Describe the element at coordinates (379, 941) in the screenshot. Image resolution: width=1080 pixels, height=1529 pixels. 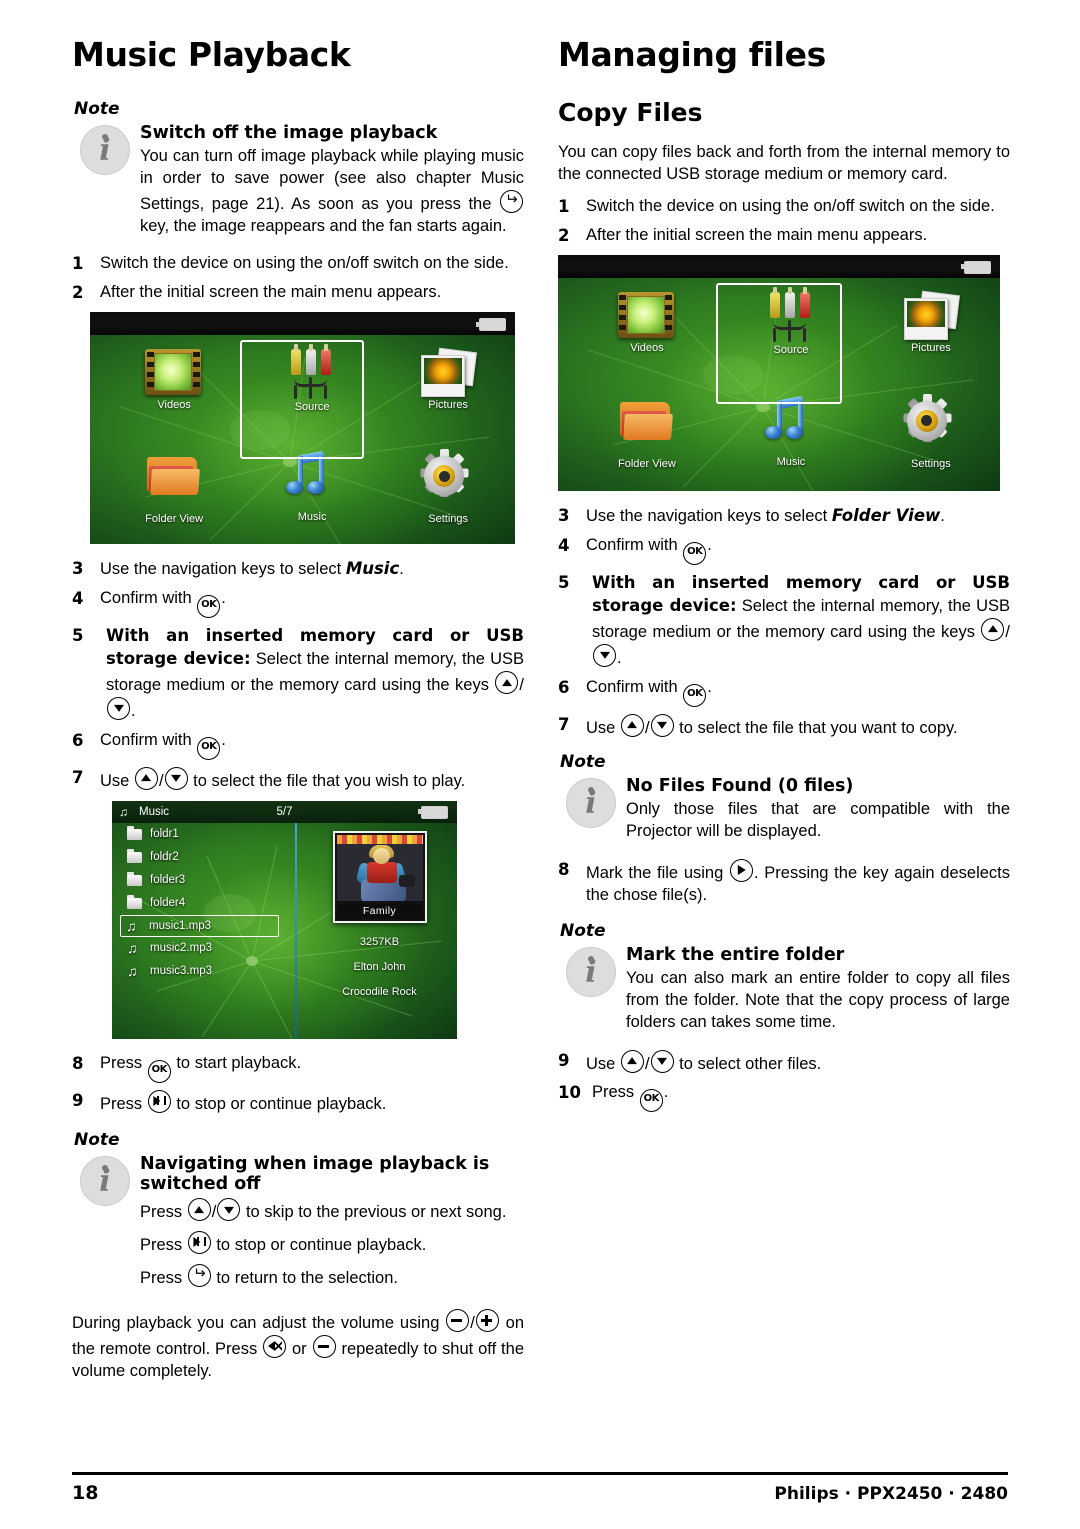
I see `file-size: 3257KB` at that location.